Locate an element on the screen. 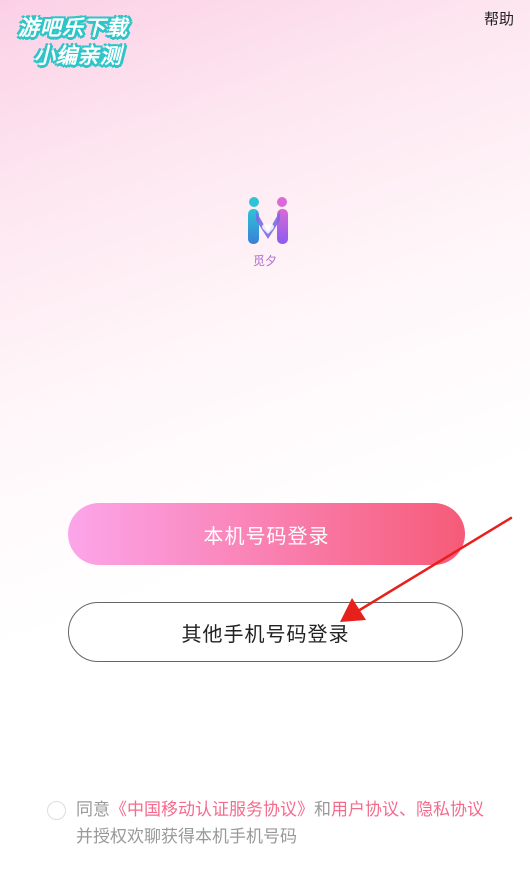  m-logo-icon is located at coordinates (268, 220).